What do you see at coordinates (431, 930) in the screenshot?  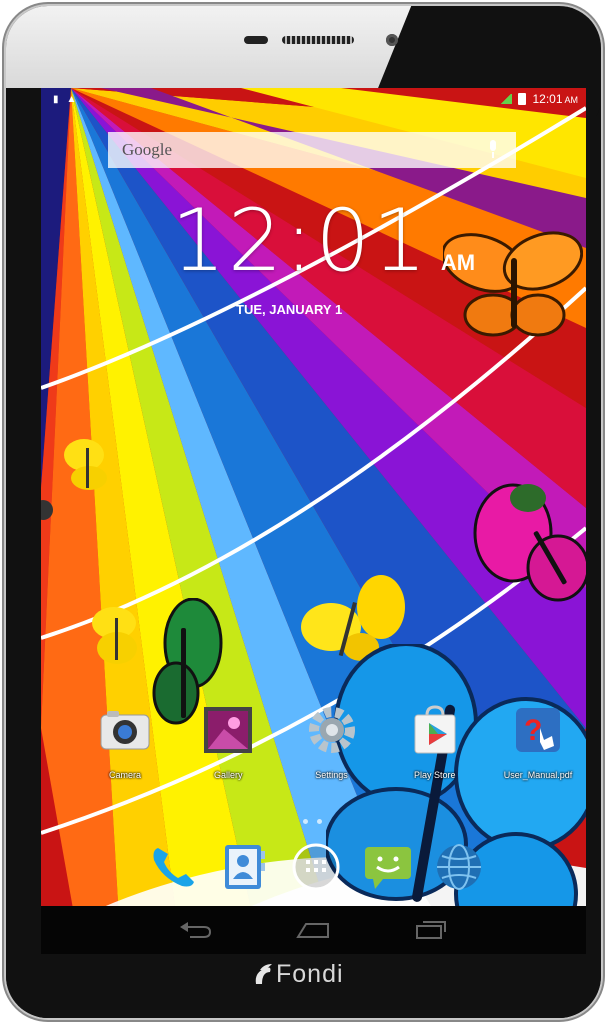 I see `recents-icon` at bounding box center [431, 930].